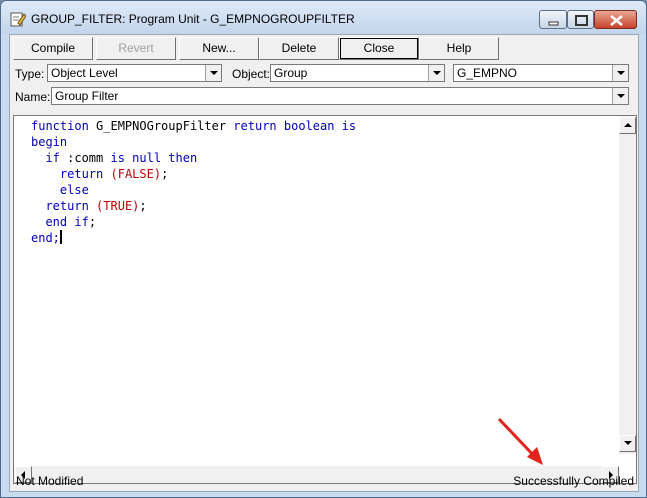 The width and height of the screenshot is (647, 498). I want to click on object-name-value: G_EMPNO, so click(487, 73).